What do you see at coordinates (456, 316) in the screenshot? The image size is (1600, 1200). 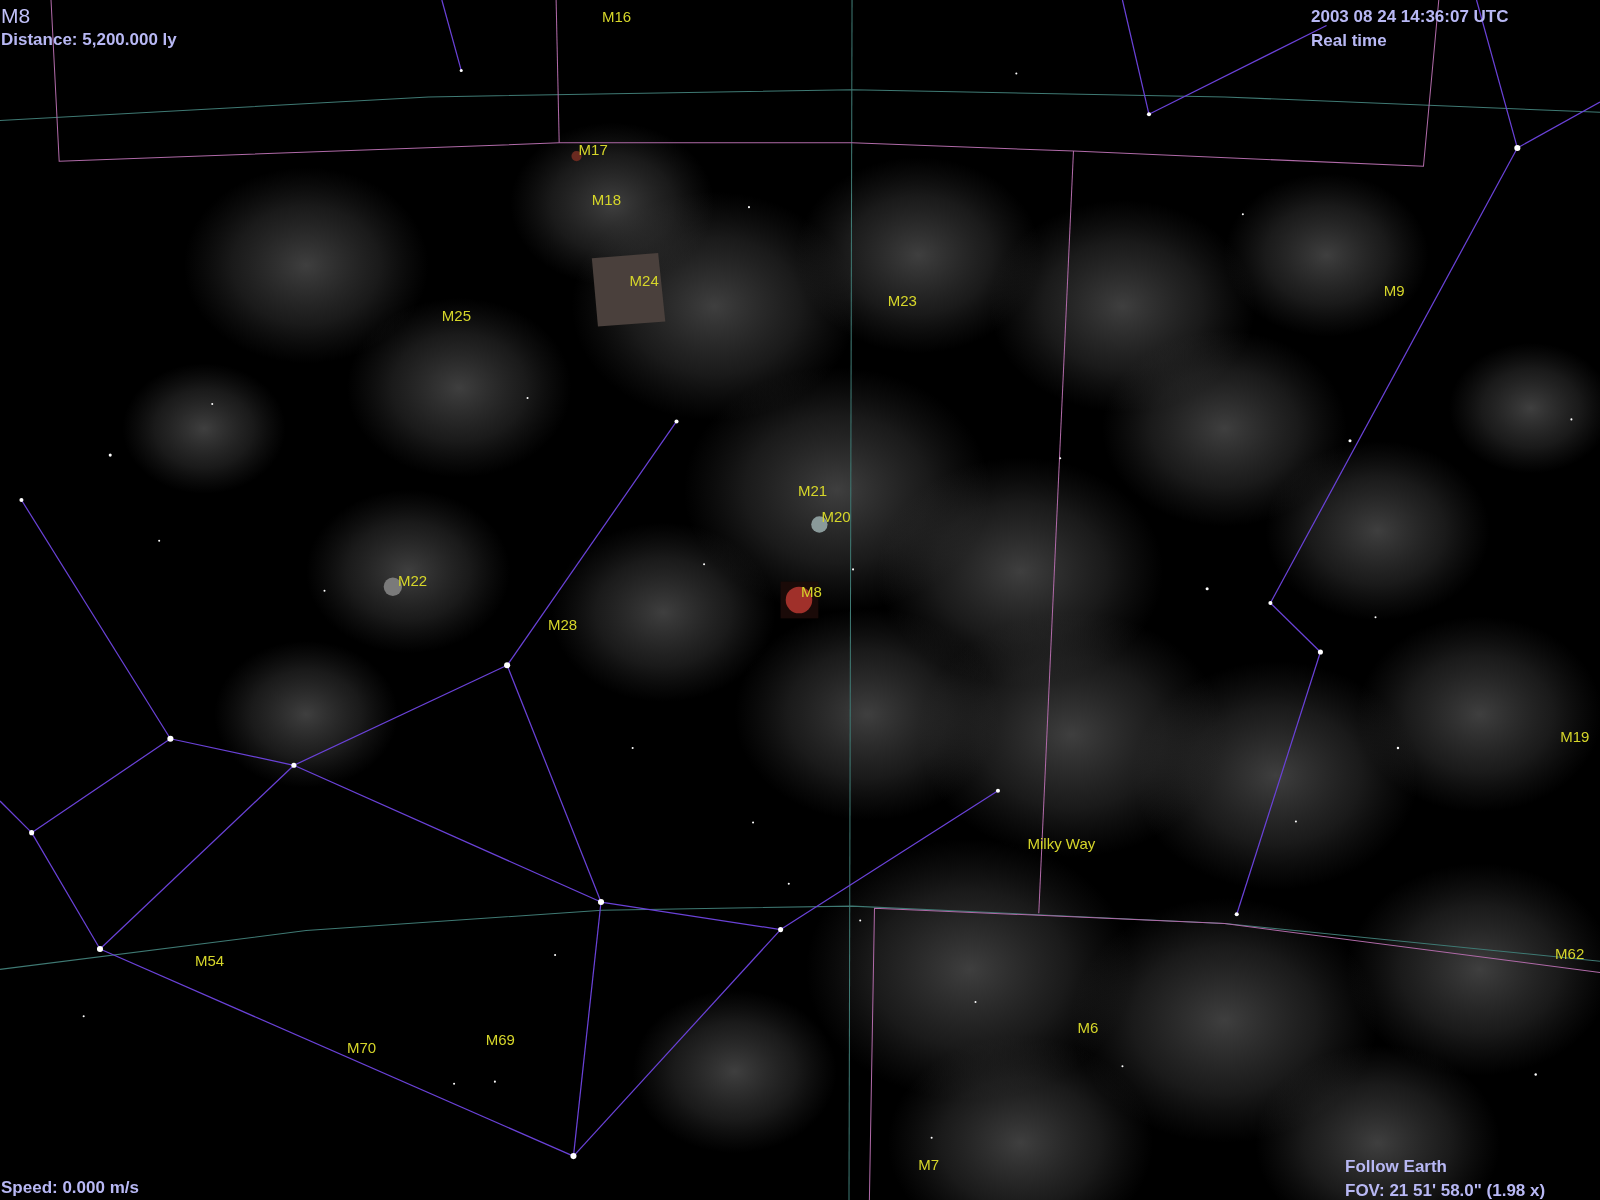 I see `object-label: M25` at bounding box center [456, 316].